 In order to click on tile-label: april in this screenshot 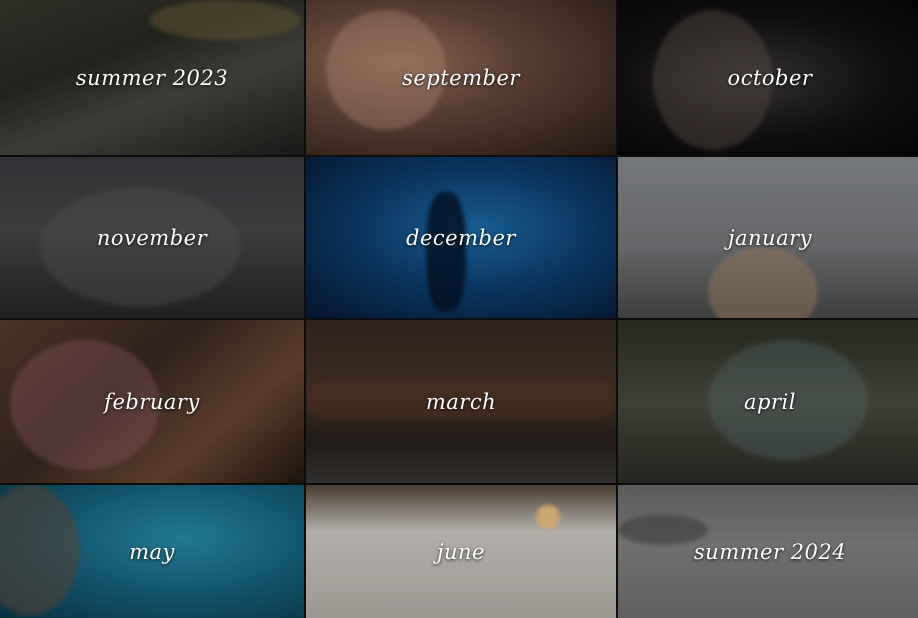, I will do `click(770, 401)`.